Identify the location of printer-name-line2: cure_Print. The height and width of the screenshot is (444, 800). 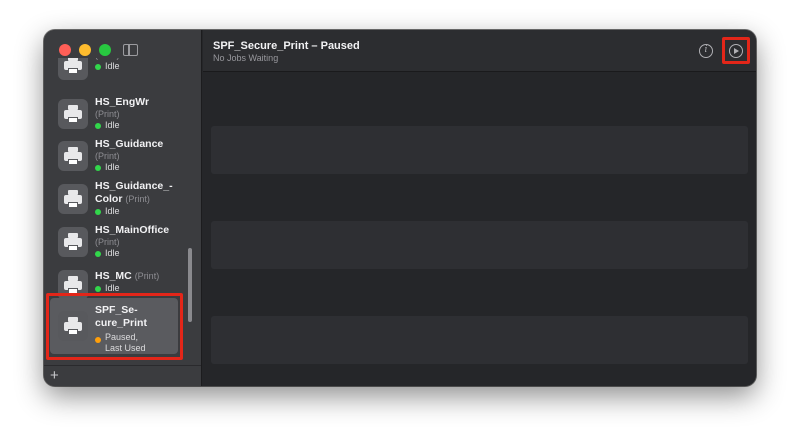
(121, 323).